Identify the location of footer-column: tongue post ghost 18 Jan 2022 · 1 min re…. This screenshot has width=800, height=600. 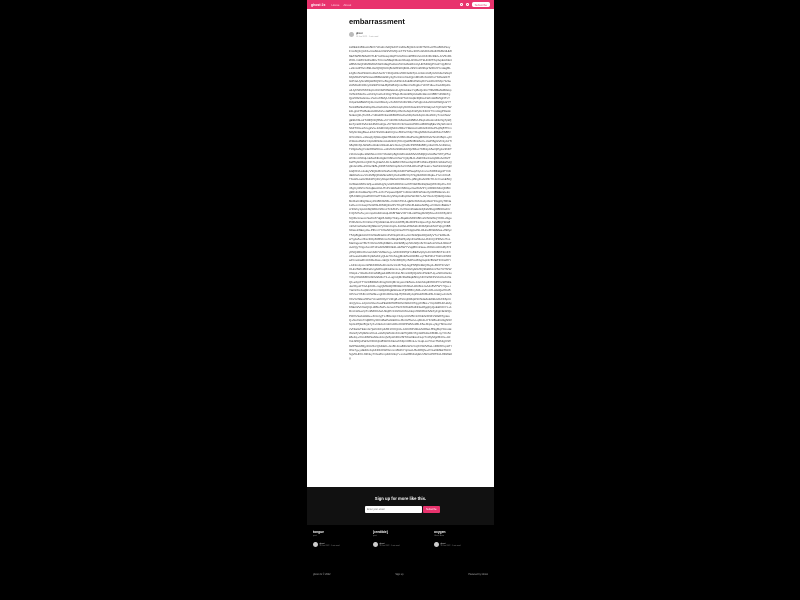
(338, 538).